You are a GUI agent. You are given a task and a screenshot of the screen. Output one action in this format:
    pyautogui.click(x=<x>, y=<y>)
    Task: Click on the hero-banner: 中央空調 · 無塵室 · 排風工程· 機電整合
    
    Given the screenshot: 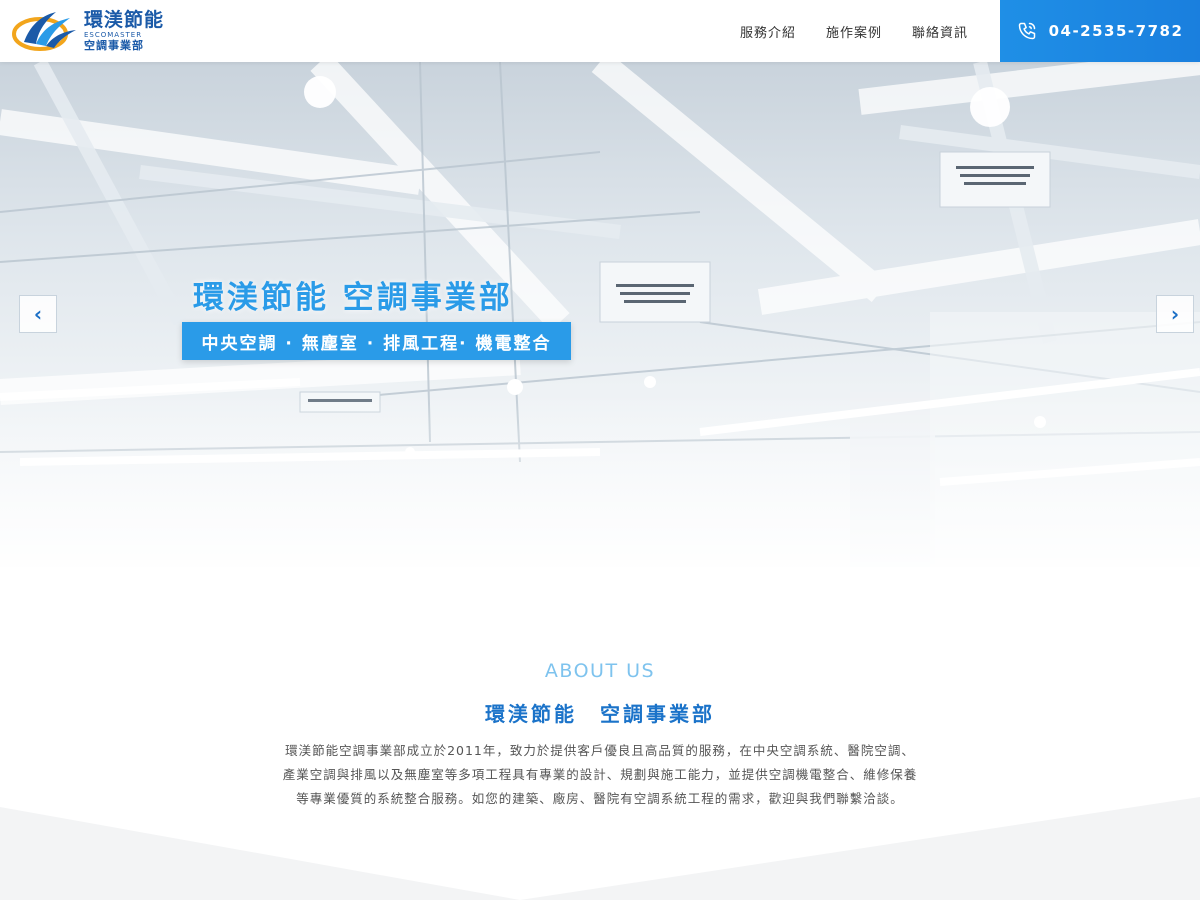 What is the action you would take?
    pyautogui.click(x=376, y=341)
    